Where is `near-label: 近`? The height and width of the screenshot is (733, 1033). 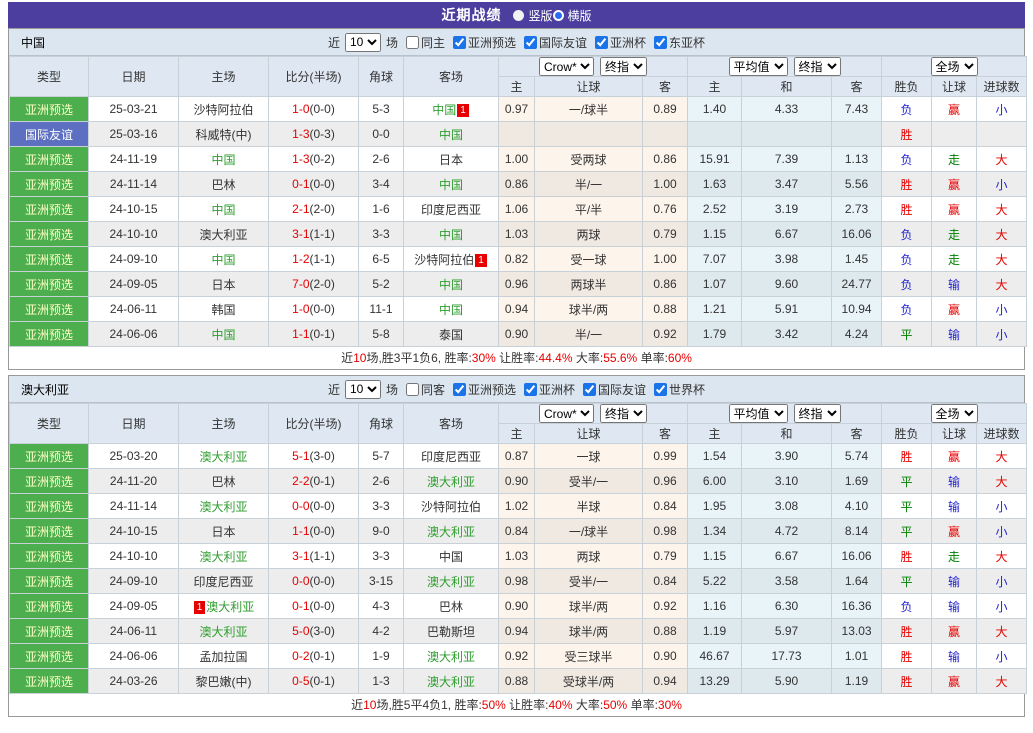
near-label: 近 is located at coordinates (333, 389).